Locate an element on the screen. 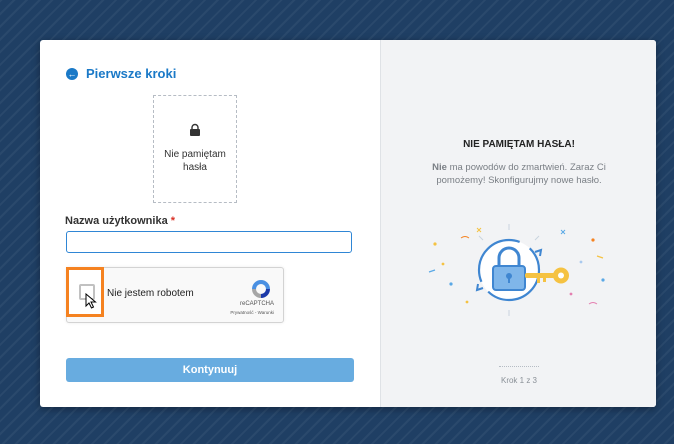  back-link: ← Pierwsze kroki is located at coordinates (121, 73).